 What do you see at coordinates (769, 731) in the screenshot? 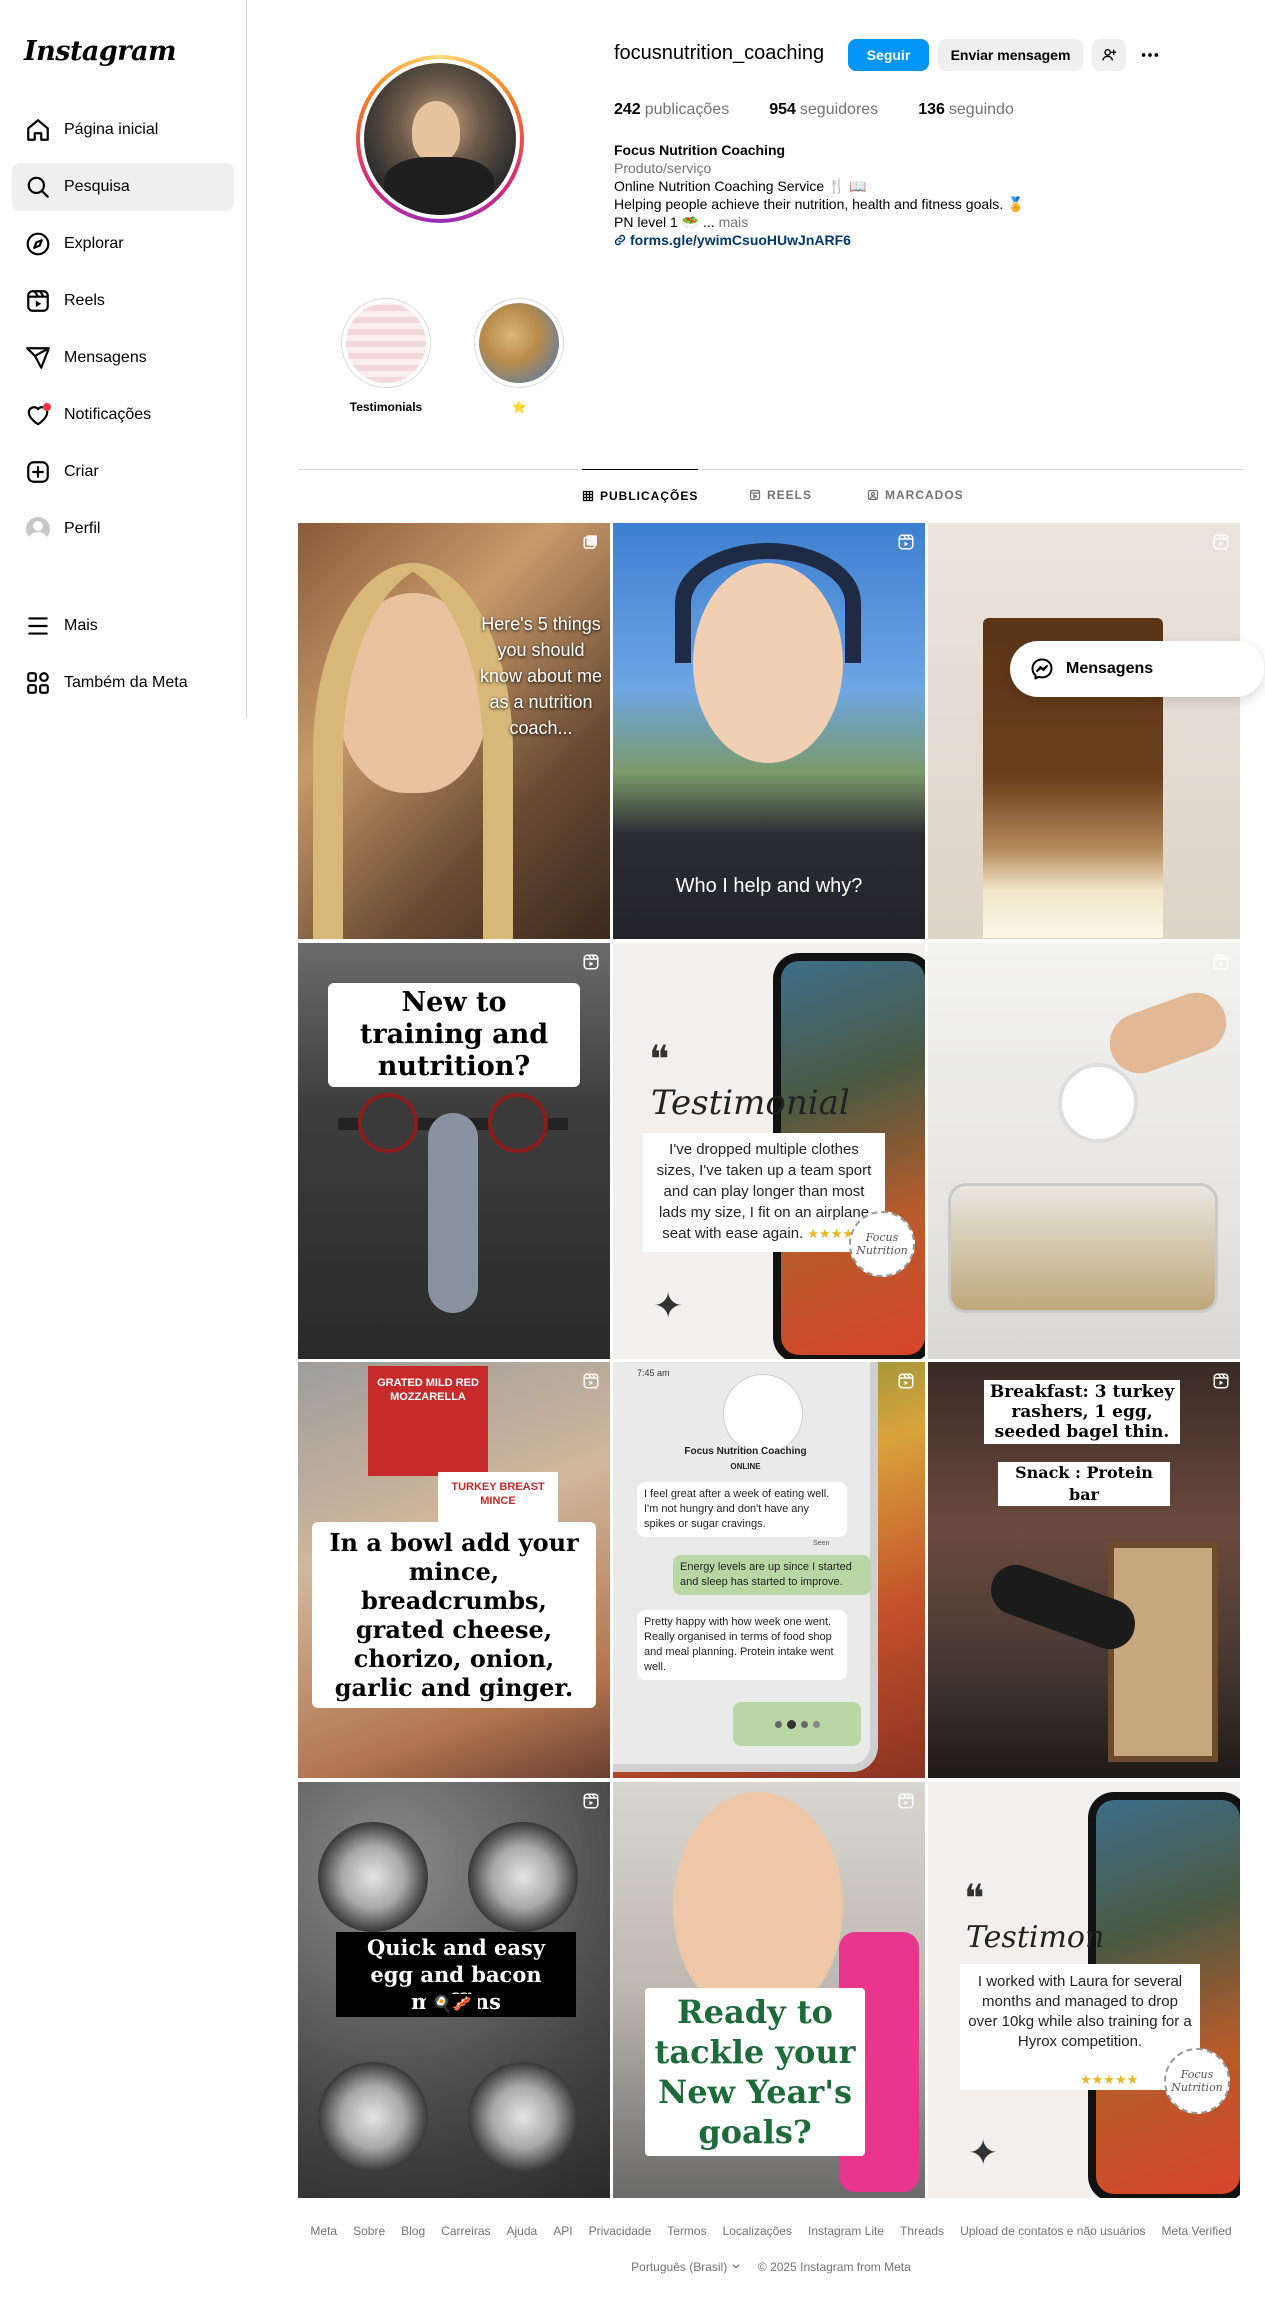
I see `post-tile: Who I help and why?` at bounding box center [769, 731].